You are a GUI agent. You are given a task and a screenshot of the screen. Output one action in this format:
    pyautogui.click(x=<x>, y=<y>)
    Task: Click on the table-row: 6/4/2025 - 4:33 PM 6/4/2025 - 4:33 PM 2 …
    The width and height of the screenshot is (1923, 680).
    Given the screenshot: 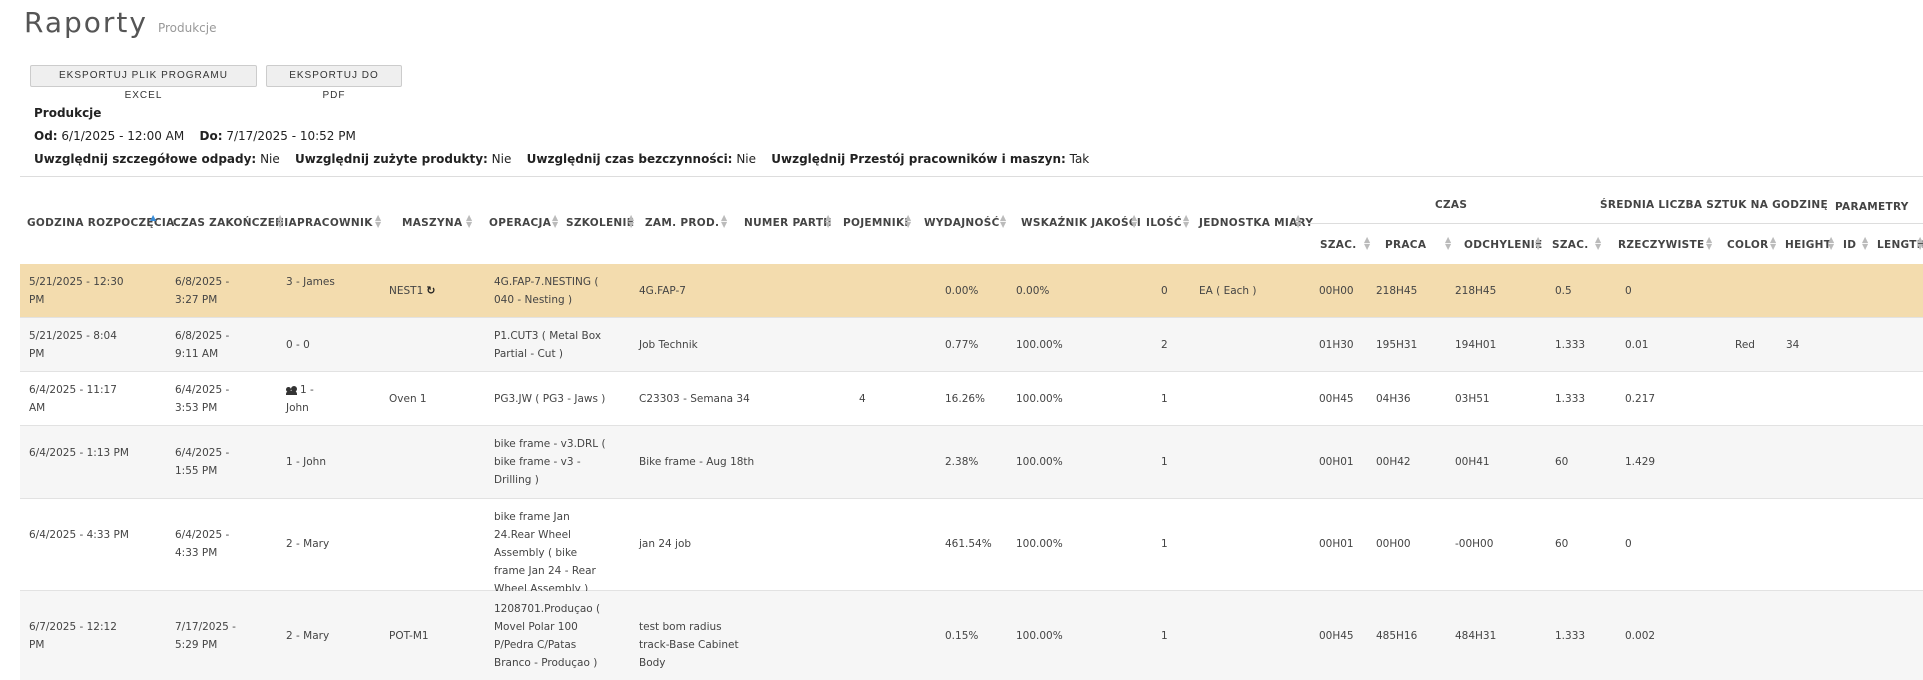 What is the action you would take?
    pyautogui.click(x=971, y=547)
    